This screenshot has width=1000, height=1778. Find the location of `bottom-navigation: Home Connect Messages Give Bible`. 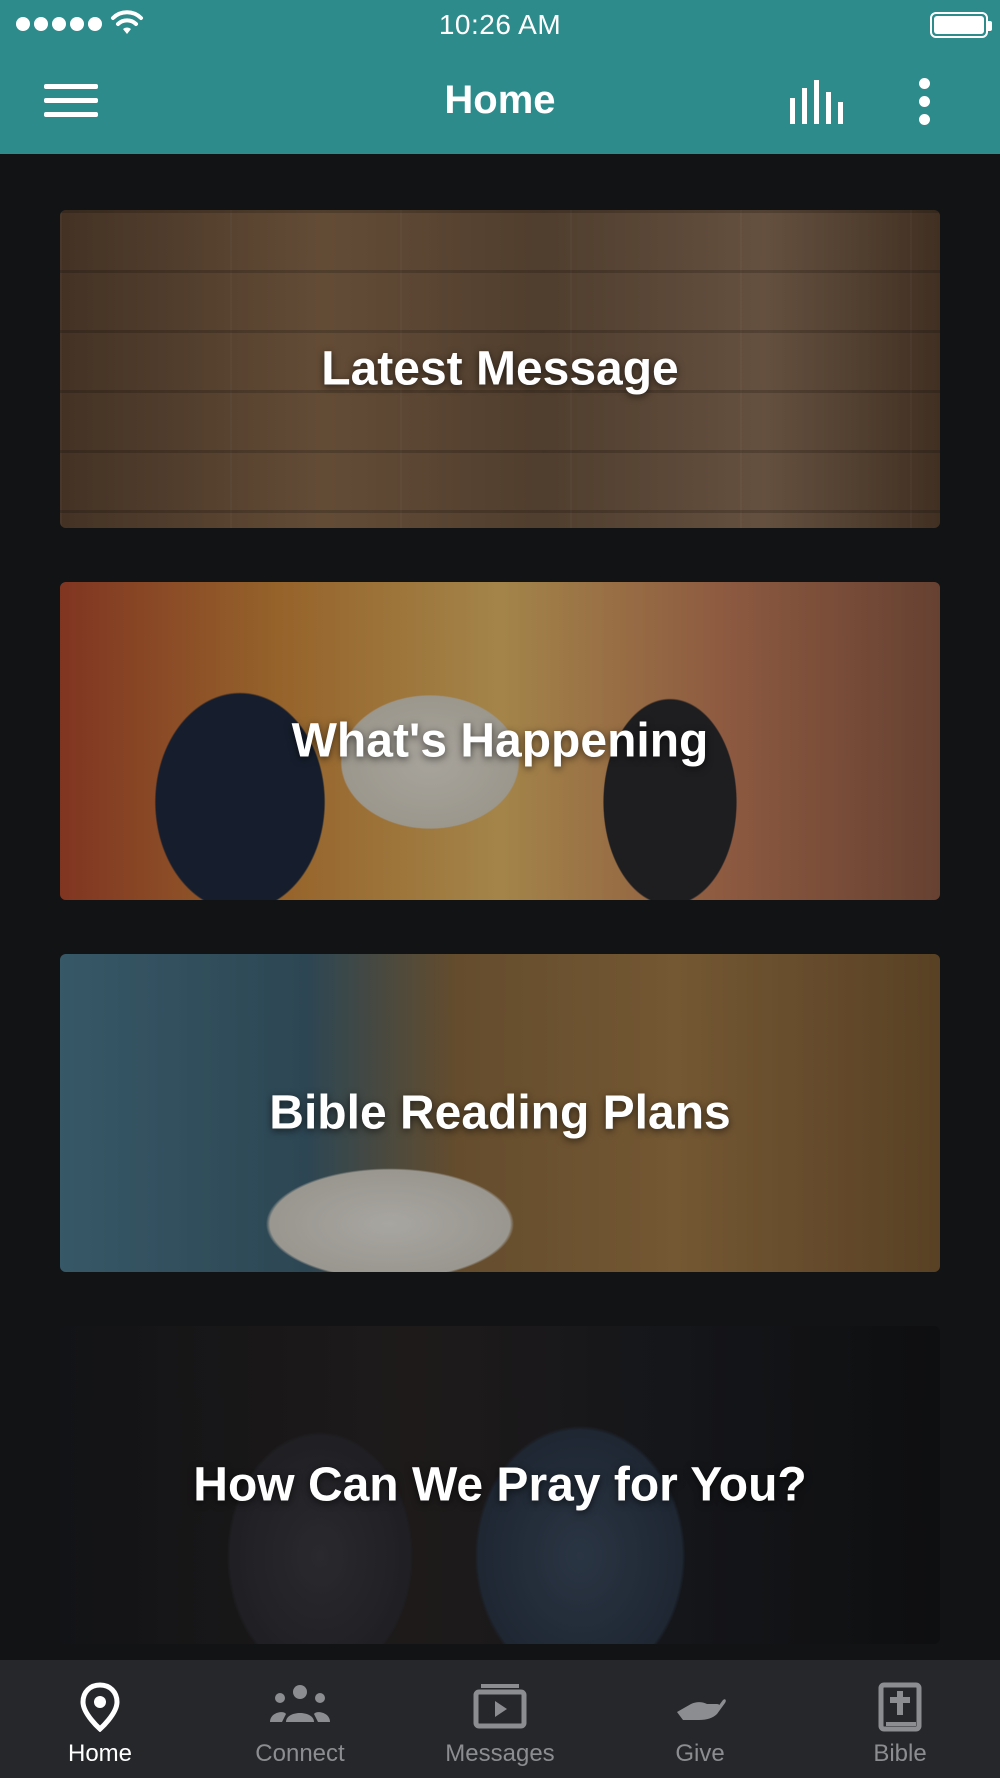

bottom-navigation: Home Connect Messages Give Bible is located at coordinates (500, 1719).